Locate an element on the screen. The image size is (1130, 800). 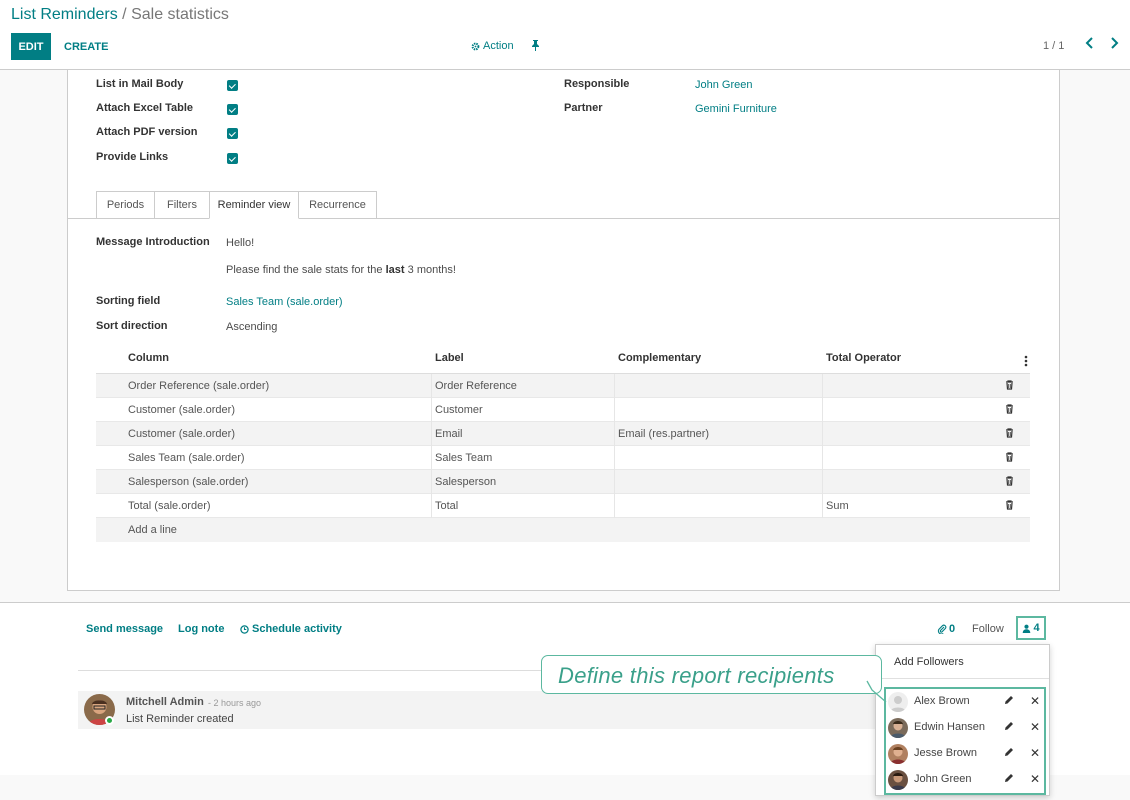
send-message-button: Send message is located at coordinates (124, 629).